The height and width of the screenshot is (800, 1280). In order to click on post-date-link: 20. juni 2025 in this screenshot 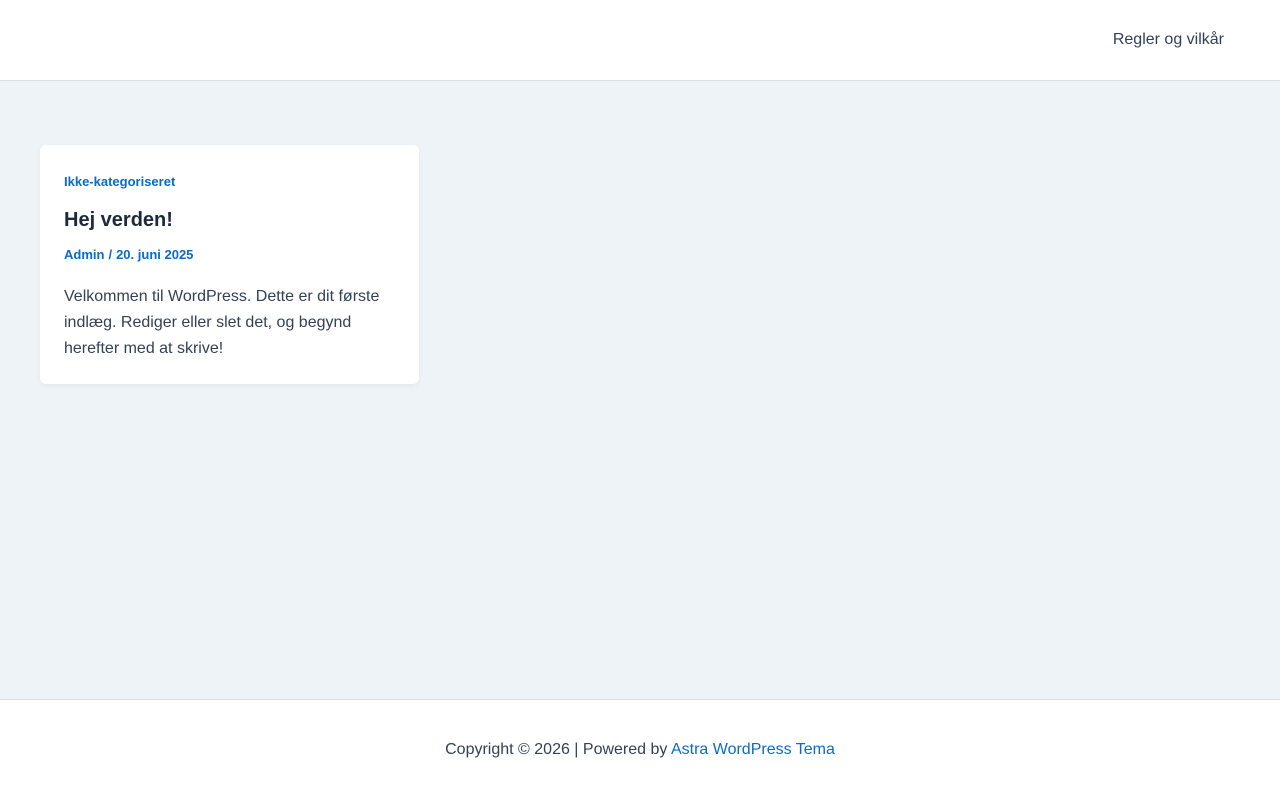, I will do `click(154, 254)`.